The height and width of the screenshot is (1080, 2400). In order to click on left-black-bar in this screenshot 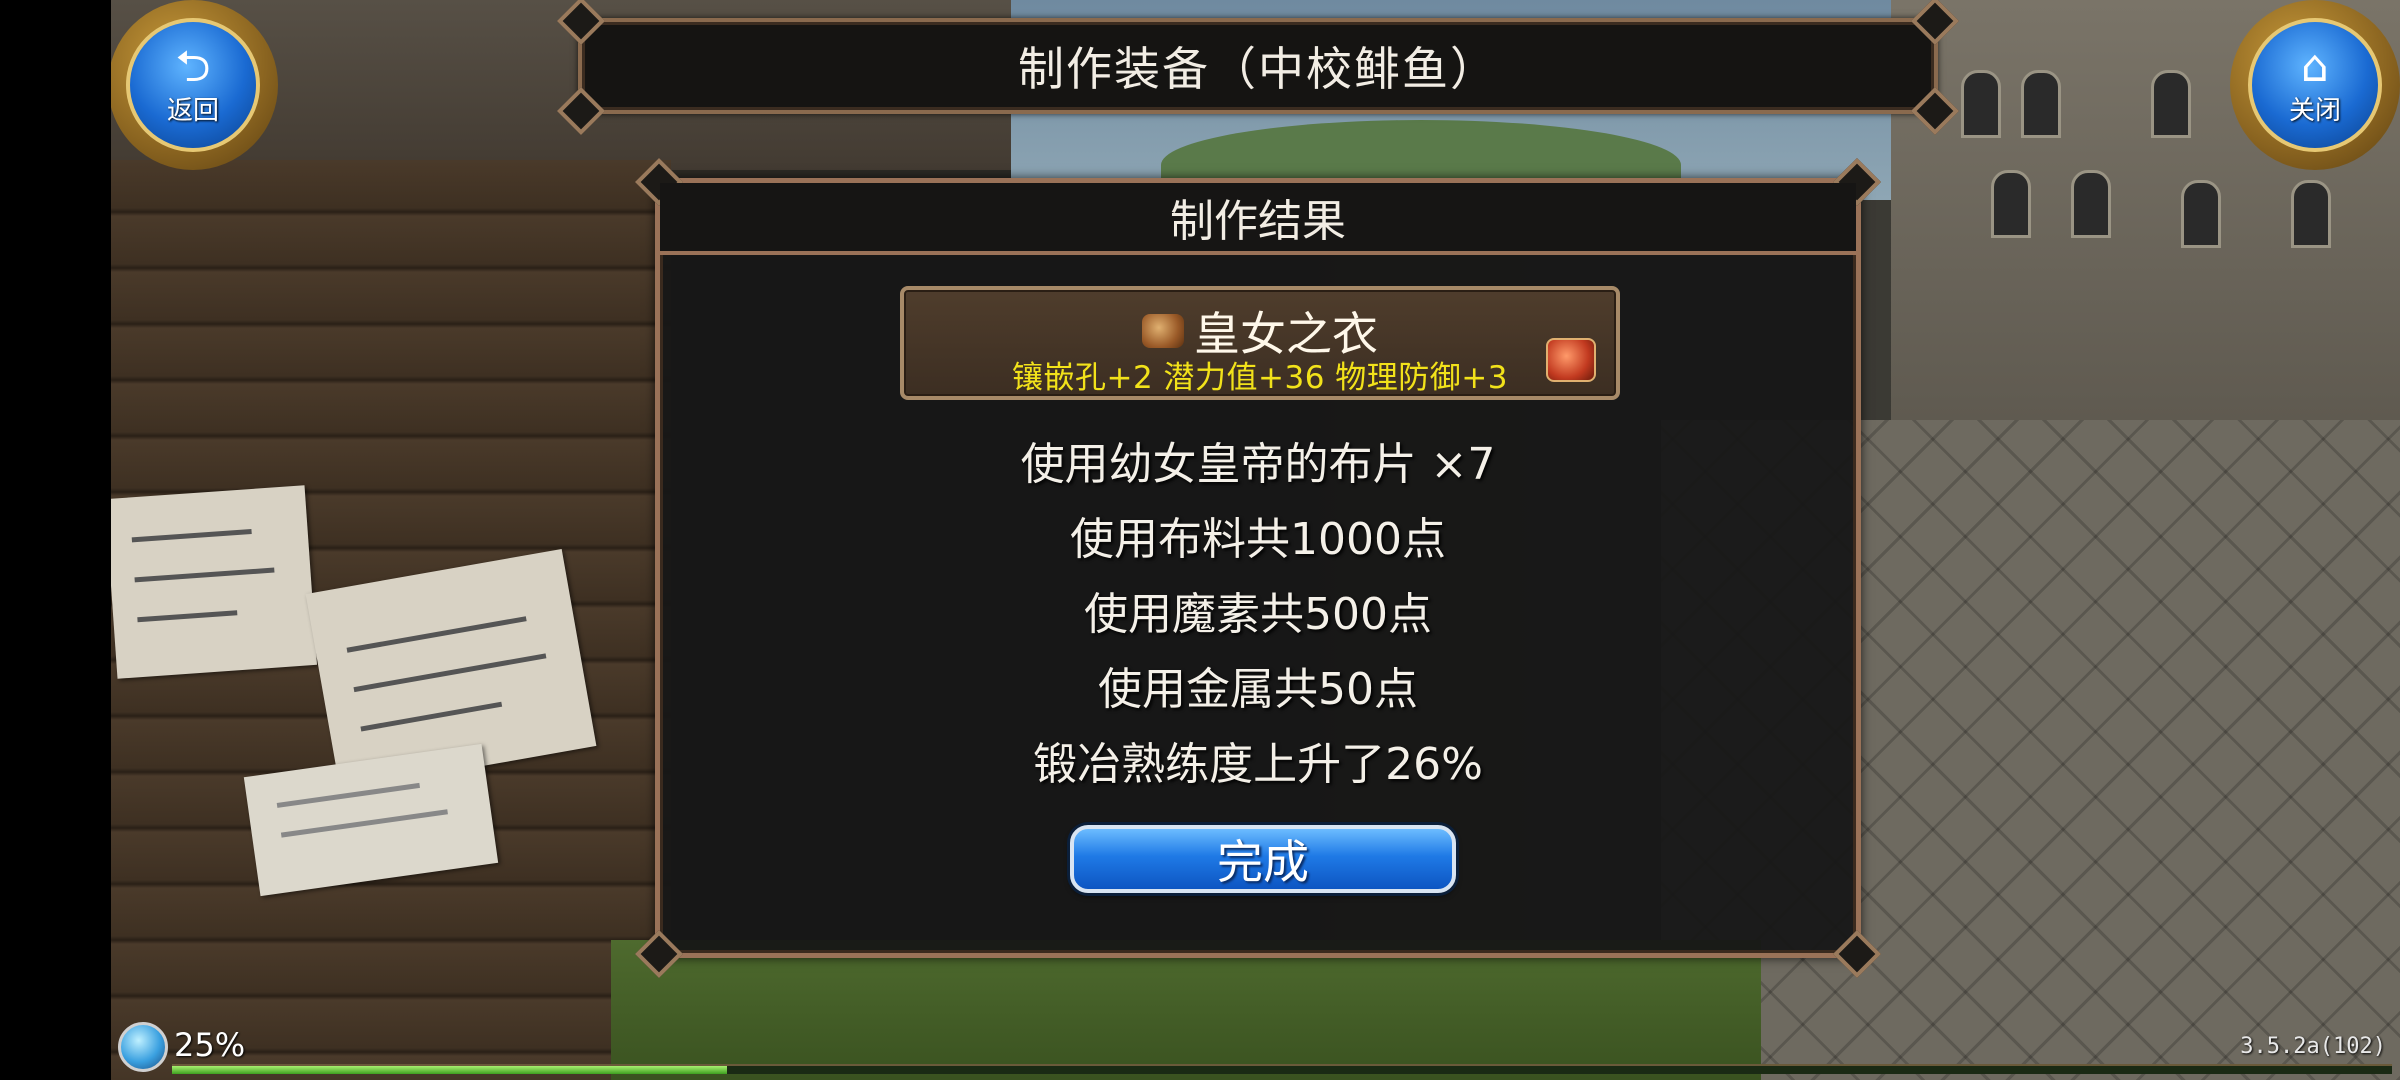, I will do `click(55, 540)`.